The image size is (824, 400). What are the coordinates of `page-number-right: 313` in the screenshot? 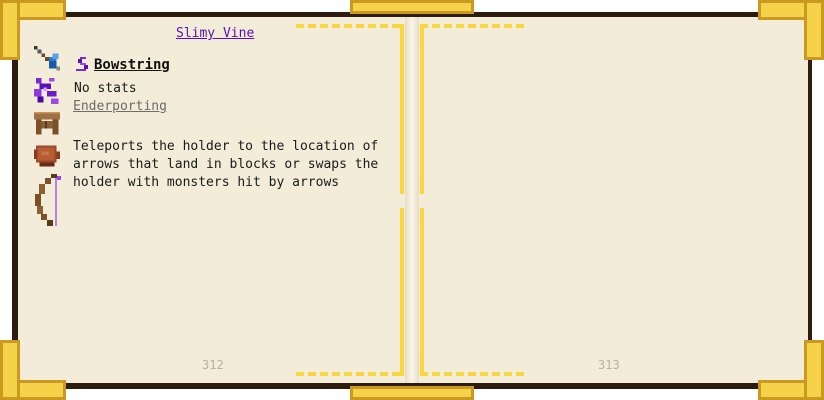 It's located at (609, 365).